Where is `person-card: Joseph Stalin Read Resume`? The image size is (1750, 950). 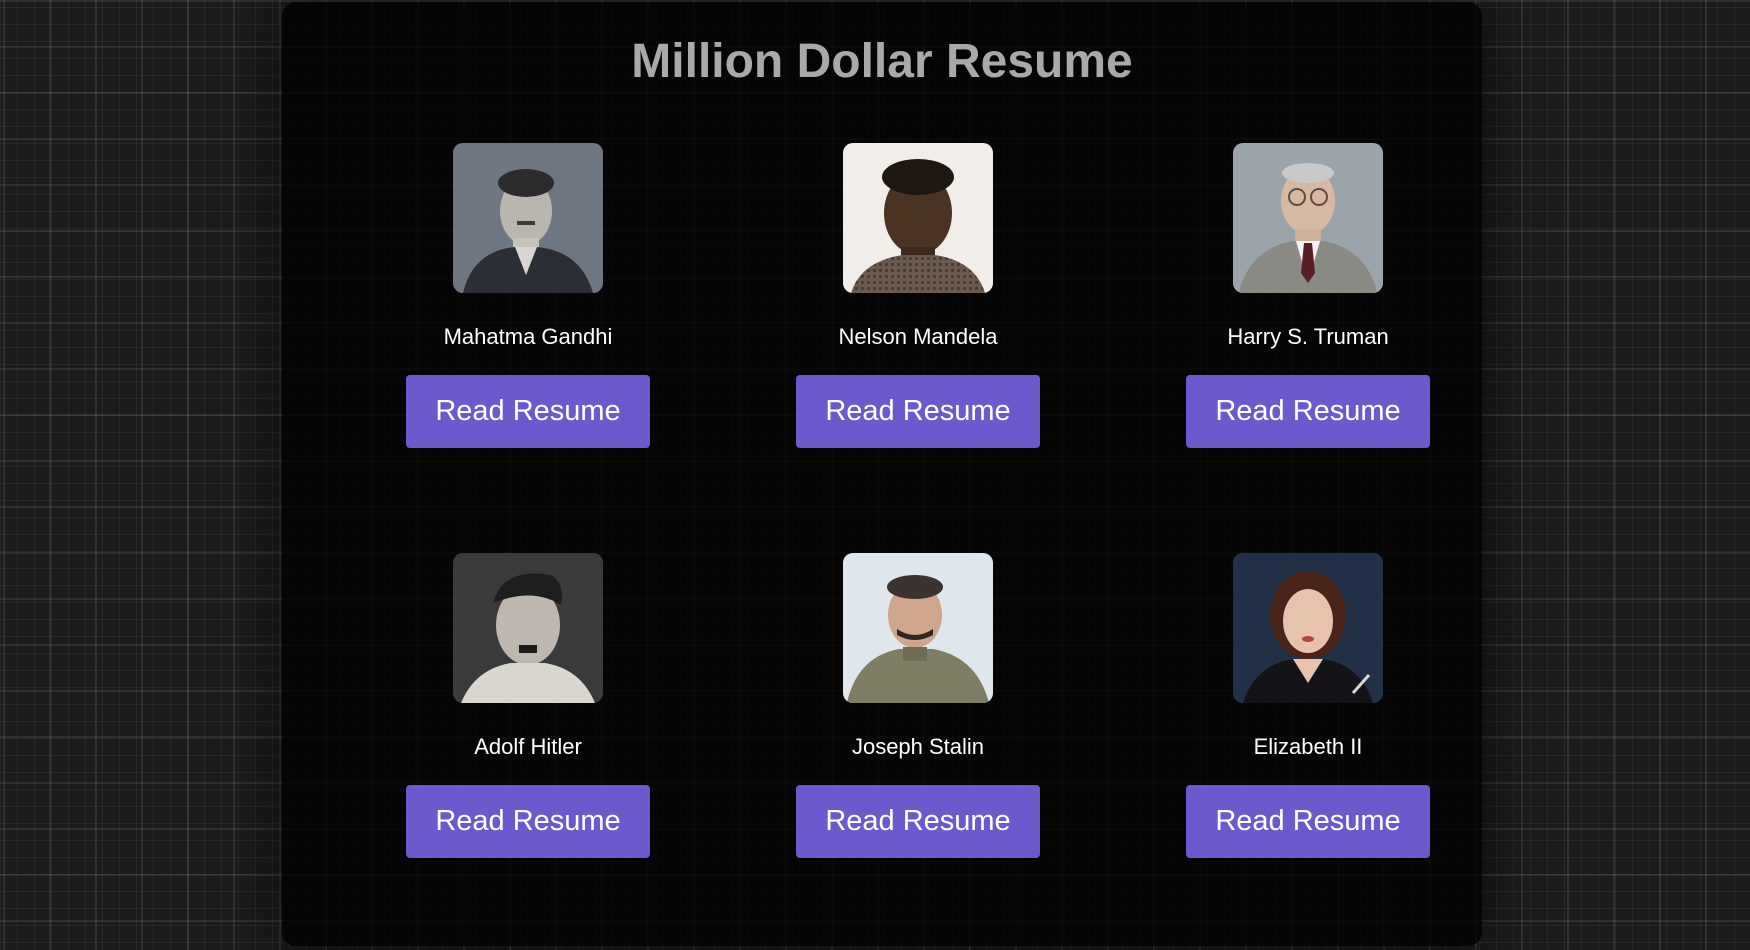 person-card: Joseph Stalin Read Resume is located at coordinates (918, 733).